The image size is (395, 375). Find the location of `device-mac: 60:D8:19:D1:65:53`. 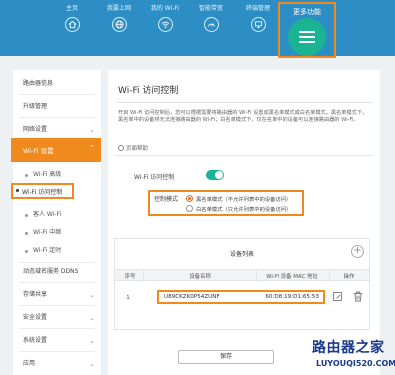

device-mac: 60:D8:19:D1:65:53 is located at coordinates (292, 297).